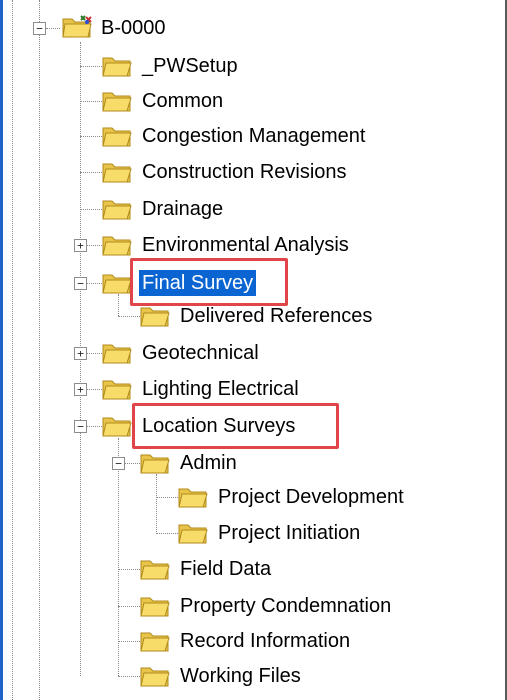  Describe the element at coordinates (220, 389) in the screenshot. I see `tree-item-label: Lighting Electrical` at that location.